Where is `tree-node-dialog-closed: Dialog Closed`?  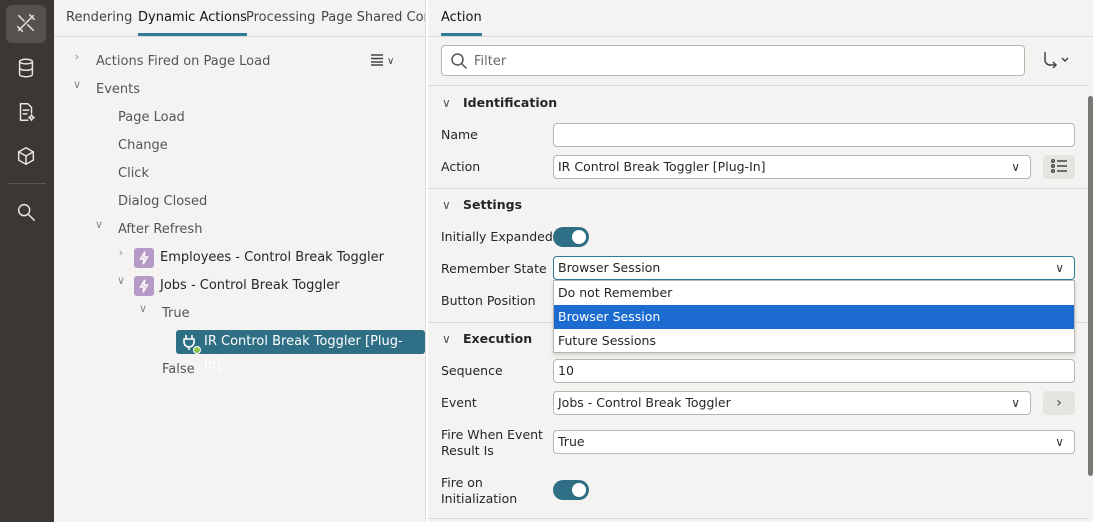
tree-node-dialog-closed: Dialog Closed is located at coordinates (162, 202).